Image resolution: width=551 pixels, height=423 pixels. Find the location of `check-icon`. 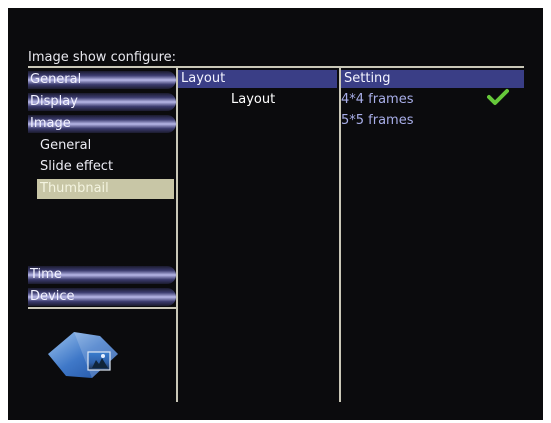

check-icon is located at coordinates (498, 97).